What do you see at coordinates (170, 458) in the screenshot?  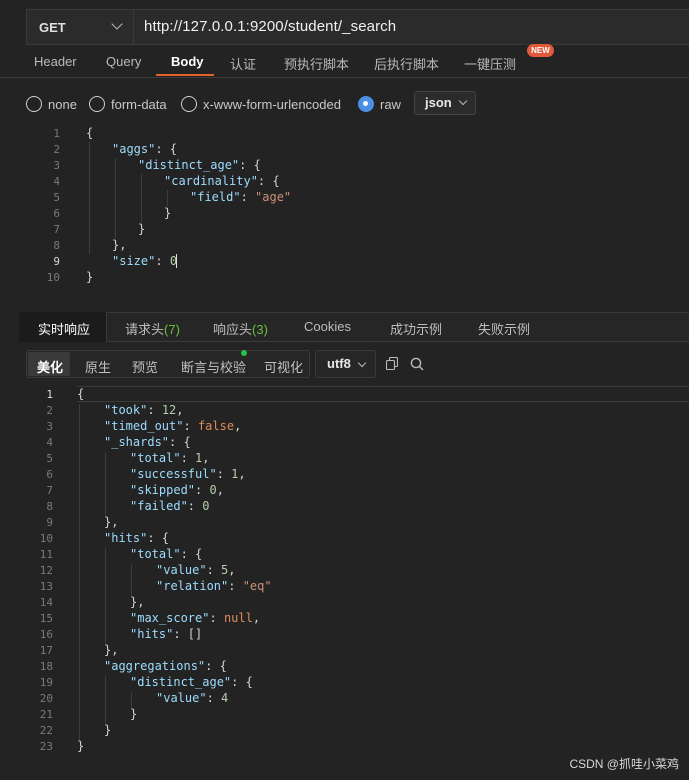 I see `code-line: "total": 1,` at bounding box center [170, 458].